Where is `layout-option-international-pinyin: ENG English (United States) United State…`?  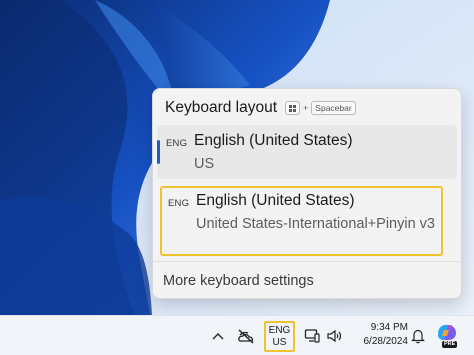 layout-option-international-pinyin: ENG English (United States) United State… is located at coordinates (301, 221).